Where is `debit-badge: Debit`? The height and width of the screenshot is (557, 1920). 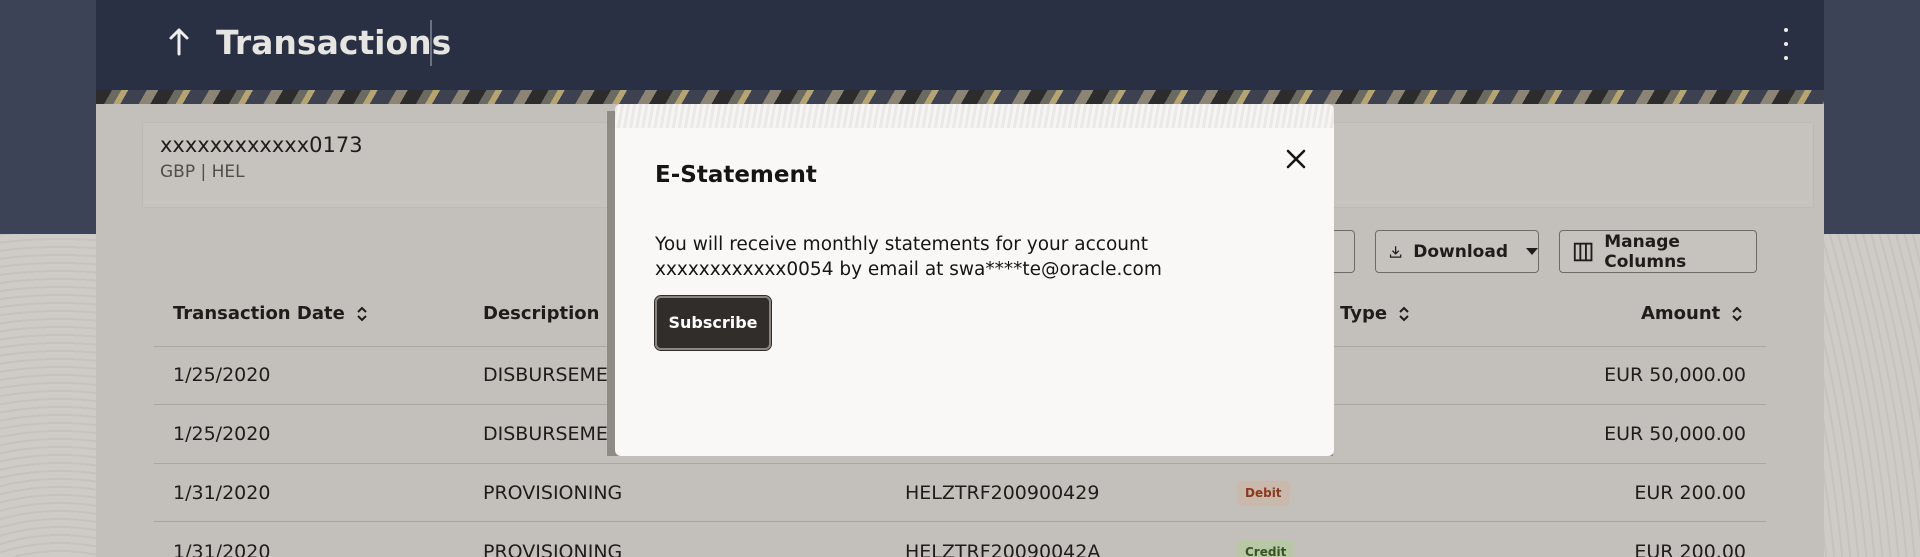 debit-badge: Debit is located at coordinates (1263, 493).